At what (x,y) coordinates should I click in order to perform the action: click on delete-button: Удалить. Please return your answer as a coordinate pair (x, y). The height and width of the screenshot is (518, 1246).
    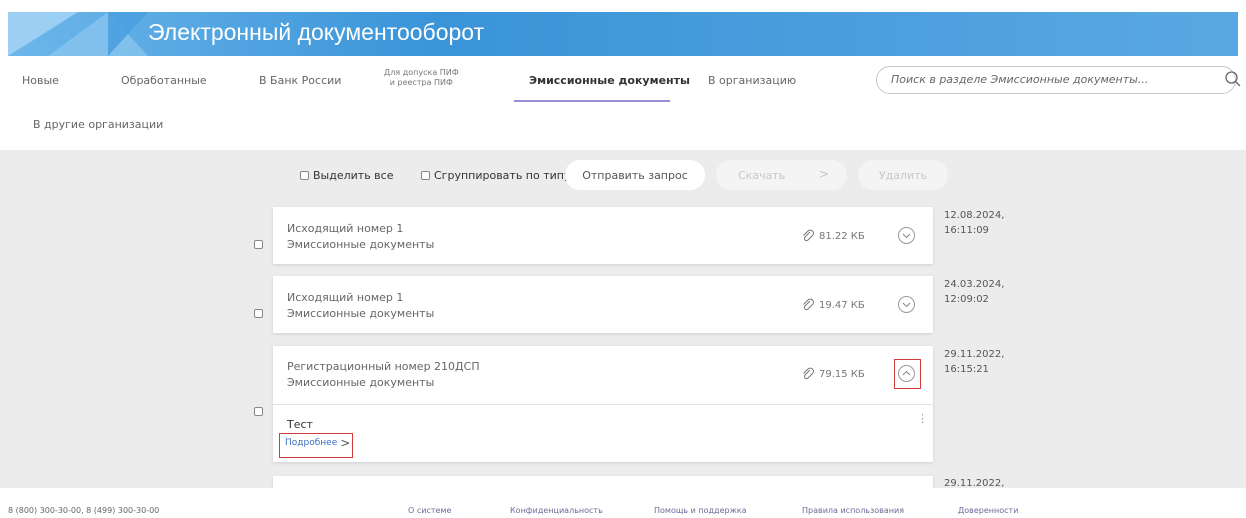
    Looking at the image, I should click on (903, 175).